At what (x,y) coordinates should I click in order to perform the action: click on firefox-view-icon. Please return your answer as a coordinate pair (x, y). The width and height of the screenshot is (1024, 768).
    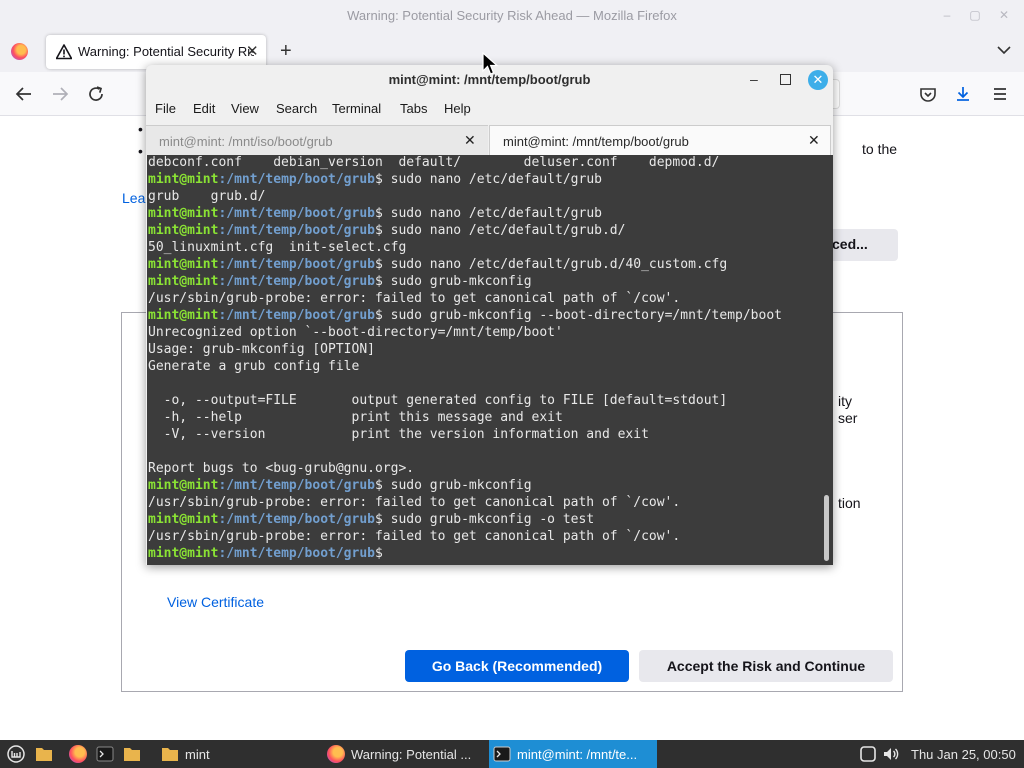
    Looking at the image, I should click on (19, 51).